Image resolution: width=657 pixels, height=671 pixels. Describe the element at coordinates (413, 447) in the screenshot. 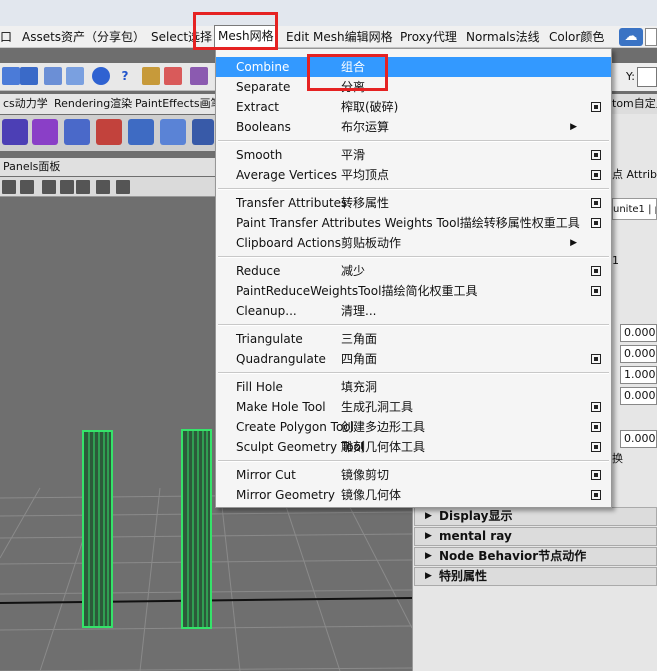

I see `menu-item-sculpt-geometry-tool: Sculpt Geometry Tool 雕刻几何体工具` at that location.